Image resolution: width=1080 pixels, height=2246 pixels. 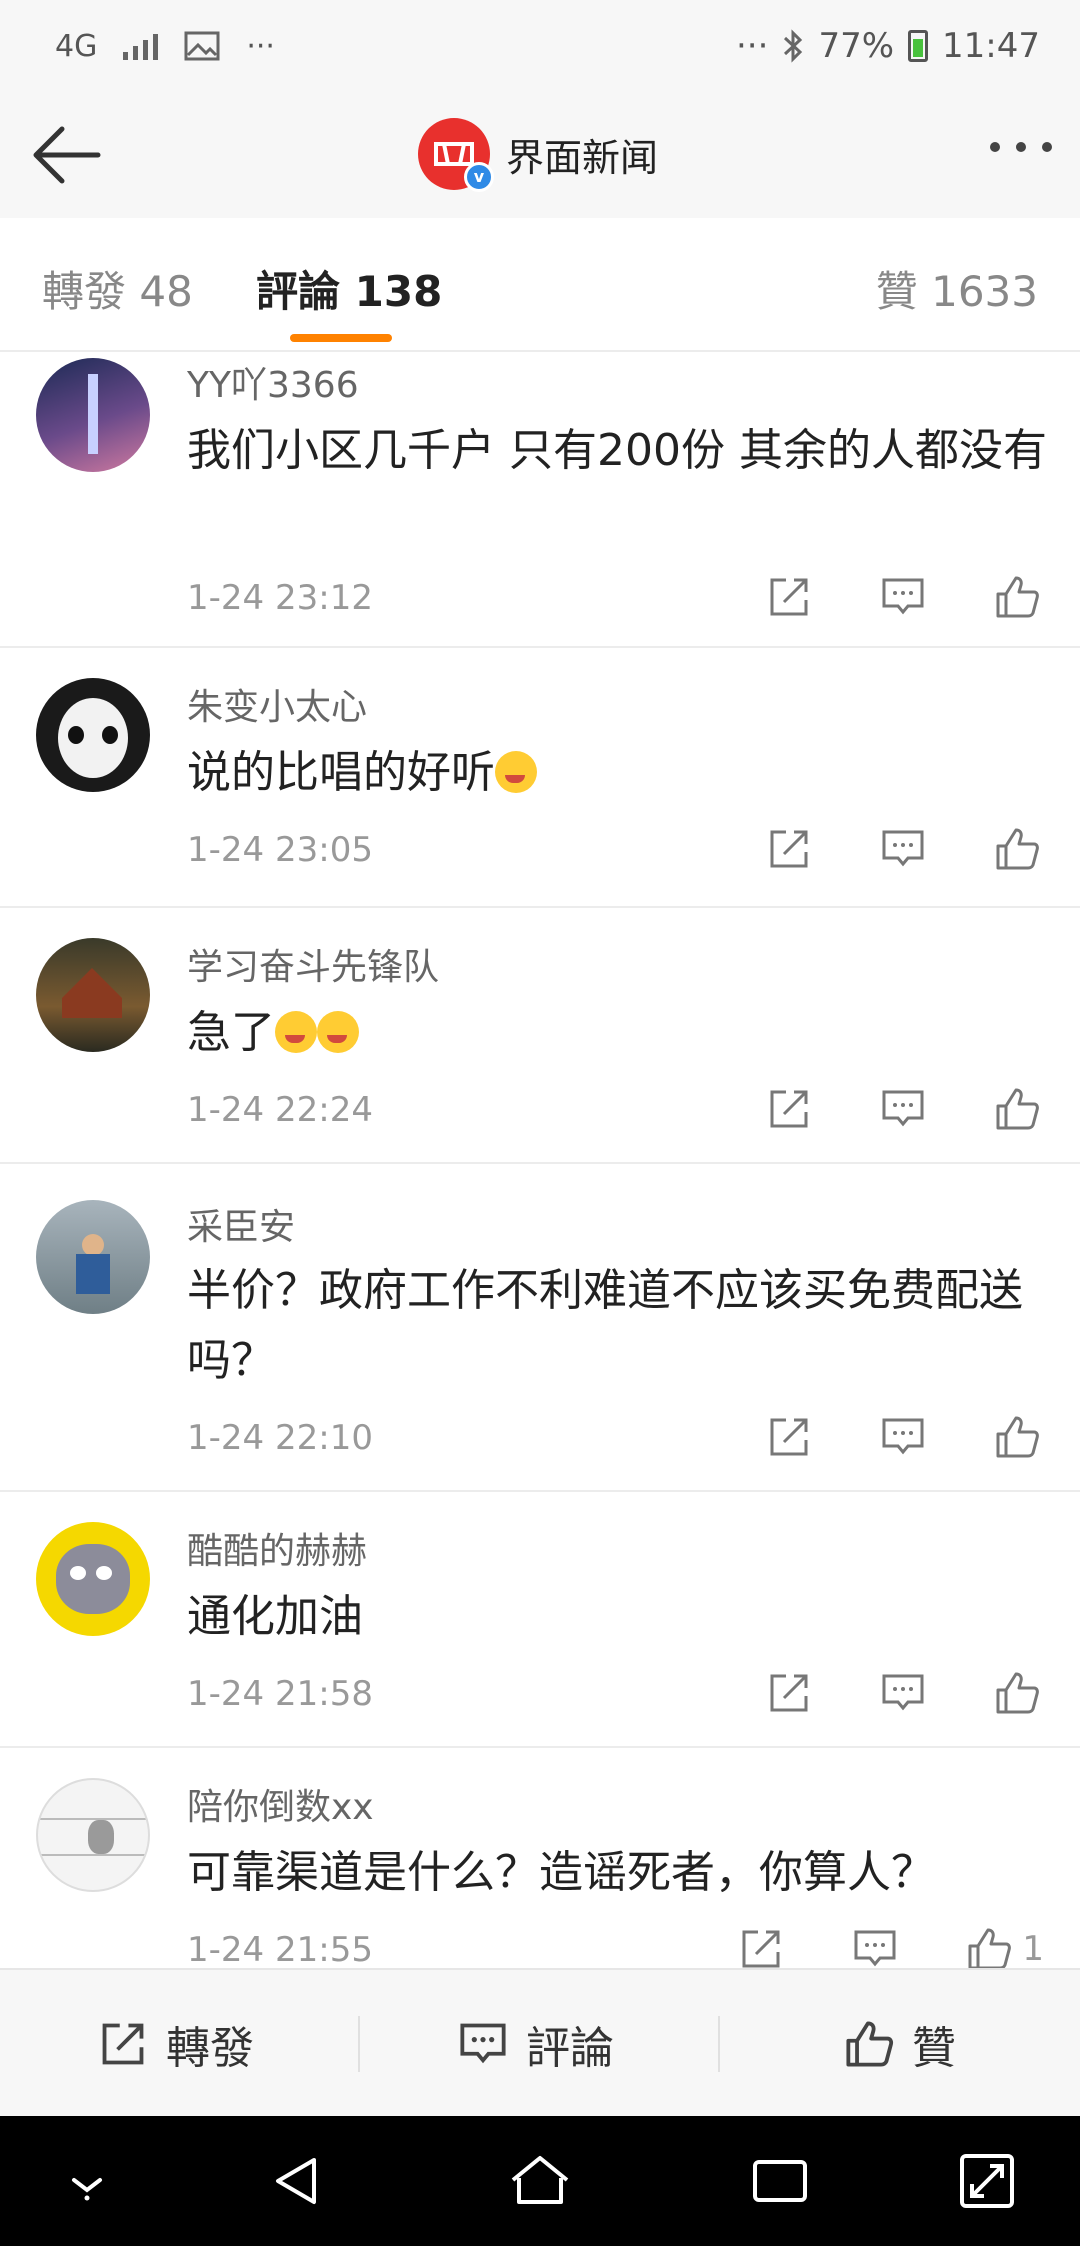 What do you see at coordinates (260, 46) in the screenshot?
I see `more-notifications-icon: ···` at bounding box center [260, 46].